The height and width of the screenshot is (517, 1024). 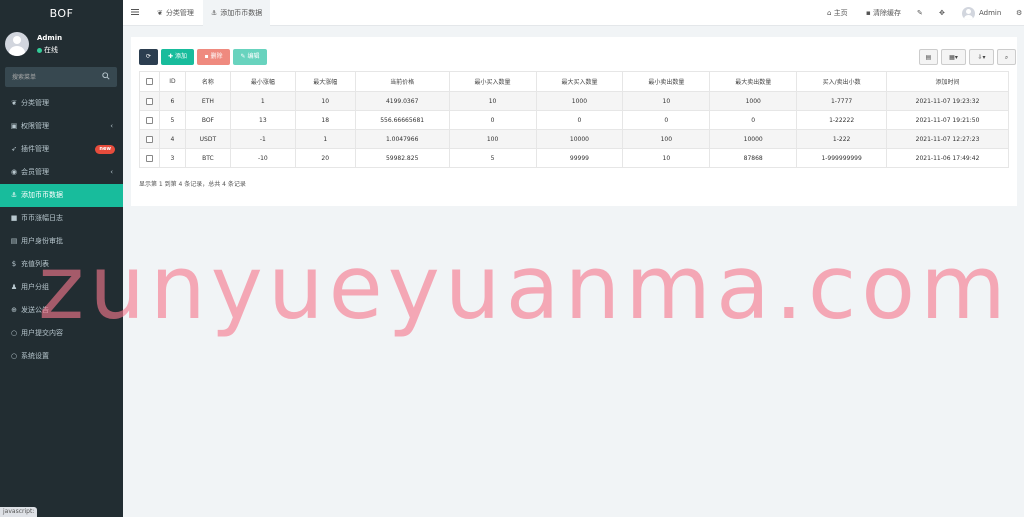 I want to click on clear-cache-button: ▪ 清除缓存, so click(x=883, y=13).